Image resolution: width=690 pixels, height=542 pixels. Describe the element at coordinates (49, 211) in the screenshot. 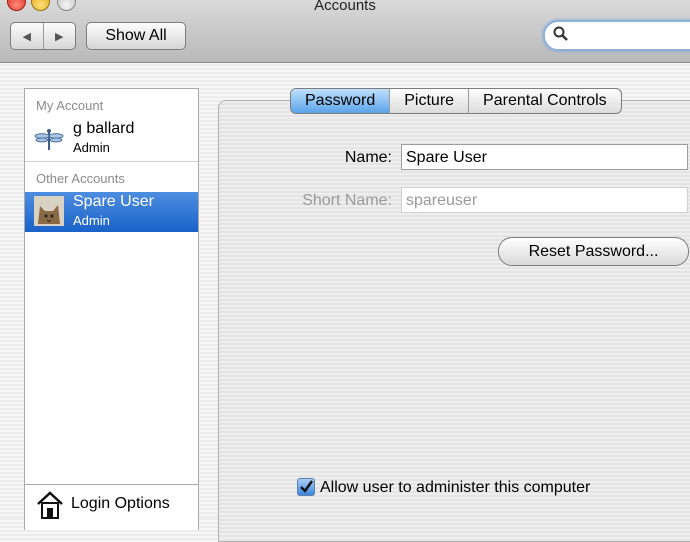

I see `cat-picture-icon` at that location.